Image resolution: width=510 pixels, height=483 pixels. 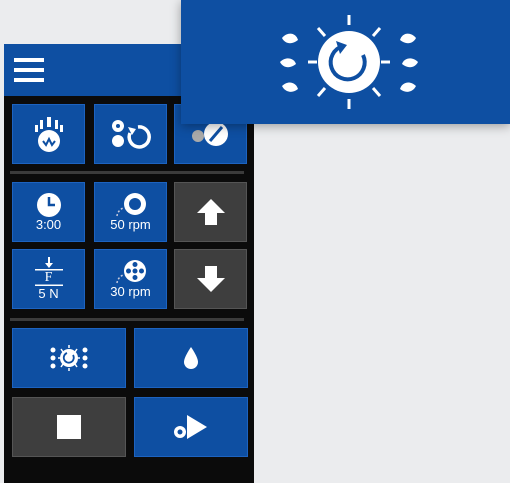 I want to click on multi-nozzle-button, so click(x=48, y=134).